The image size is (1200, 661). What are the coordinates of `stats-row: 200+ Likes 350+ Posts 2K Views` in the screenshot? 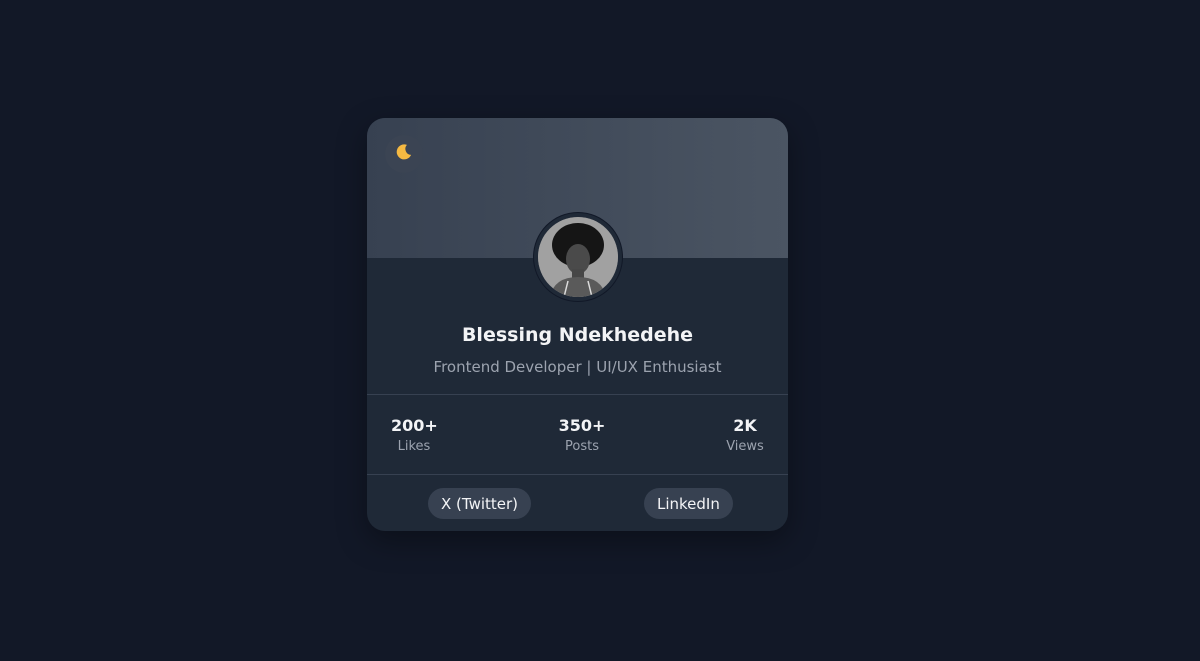 It's located at (577, 438).